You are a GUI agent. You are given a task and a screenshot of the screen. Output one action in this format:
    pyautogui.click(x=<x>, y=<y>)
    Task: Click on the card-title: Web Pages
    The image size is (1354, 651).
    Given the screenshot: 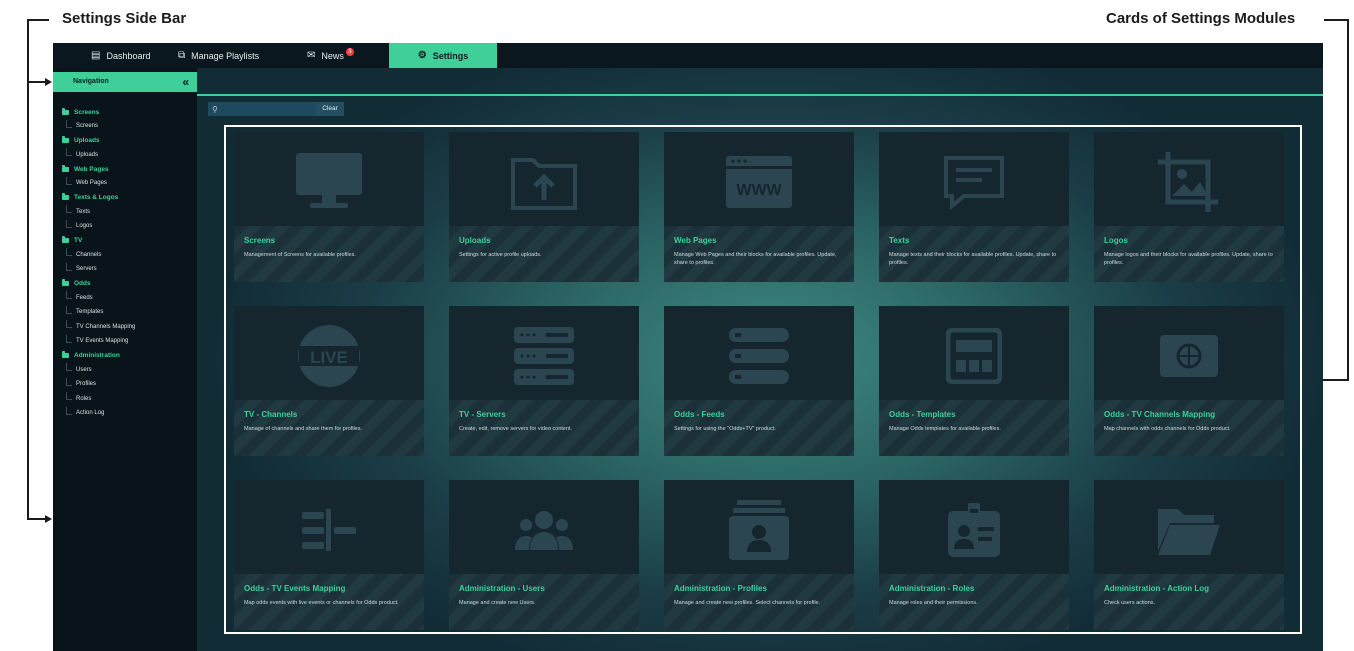 What is the action you would take?
    pyautogui.click(x=695, y=240)
    